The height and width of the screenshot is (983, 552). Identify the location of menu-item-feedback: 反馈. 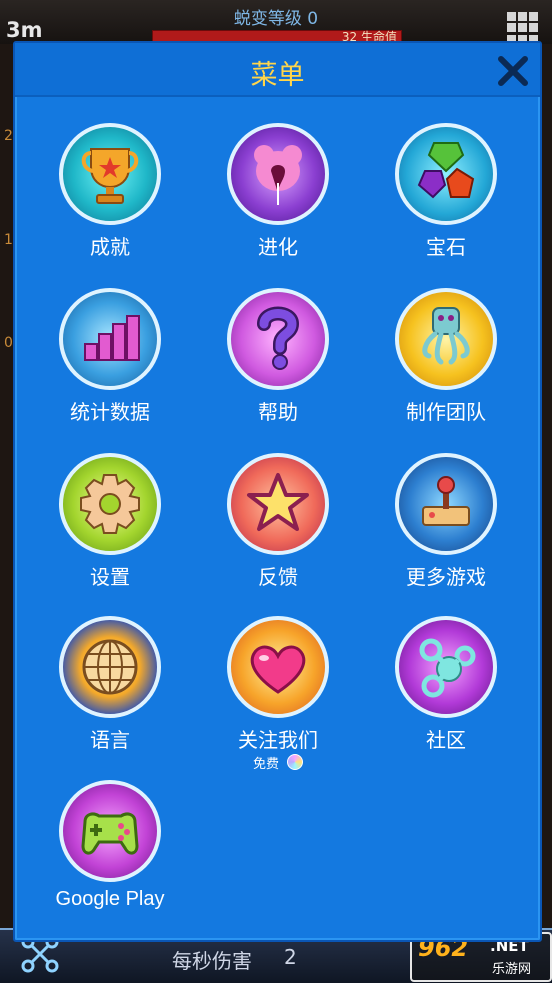
(278, 528).